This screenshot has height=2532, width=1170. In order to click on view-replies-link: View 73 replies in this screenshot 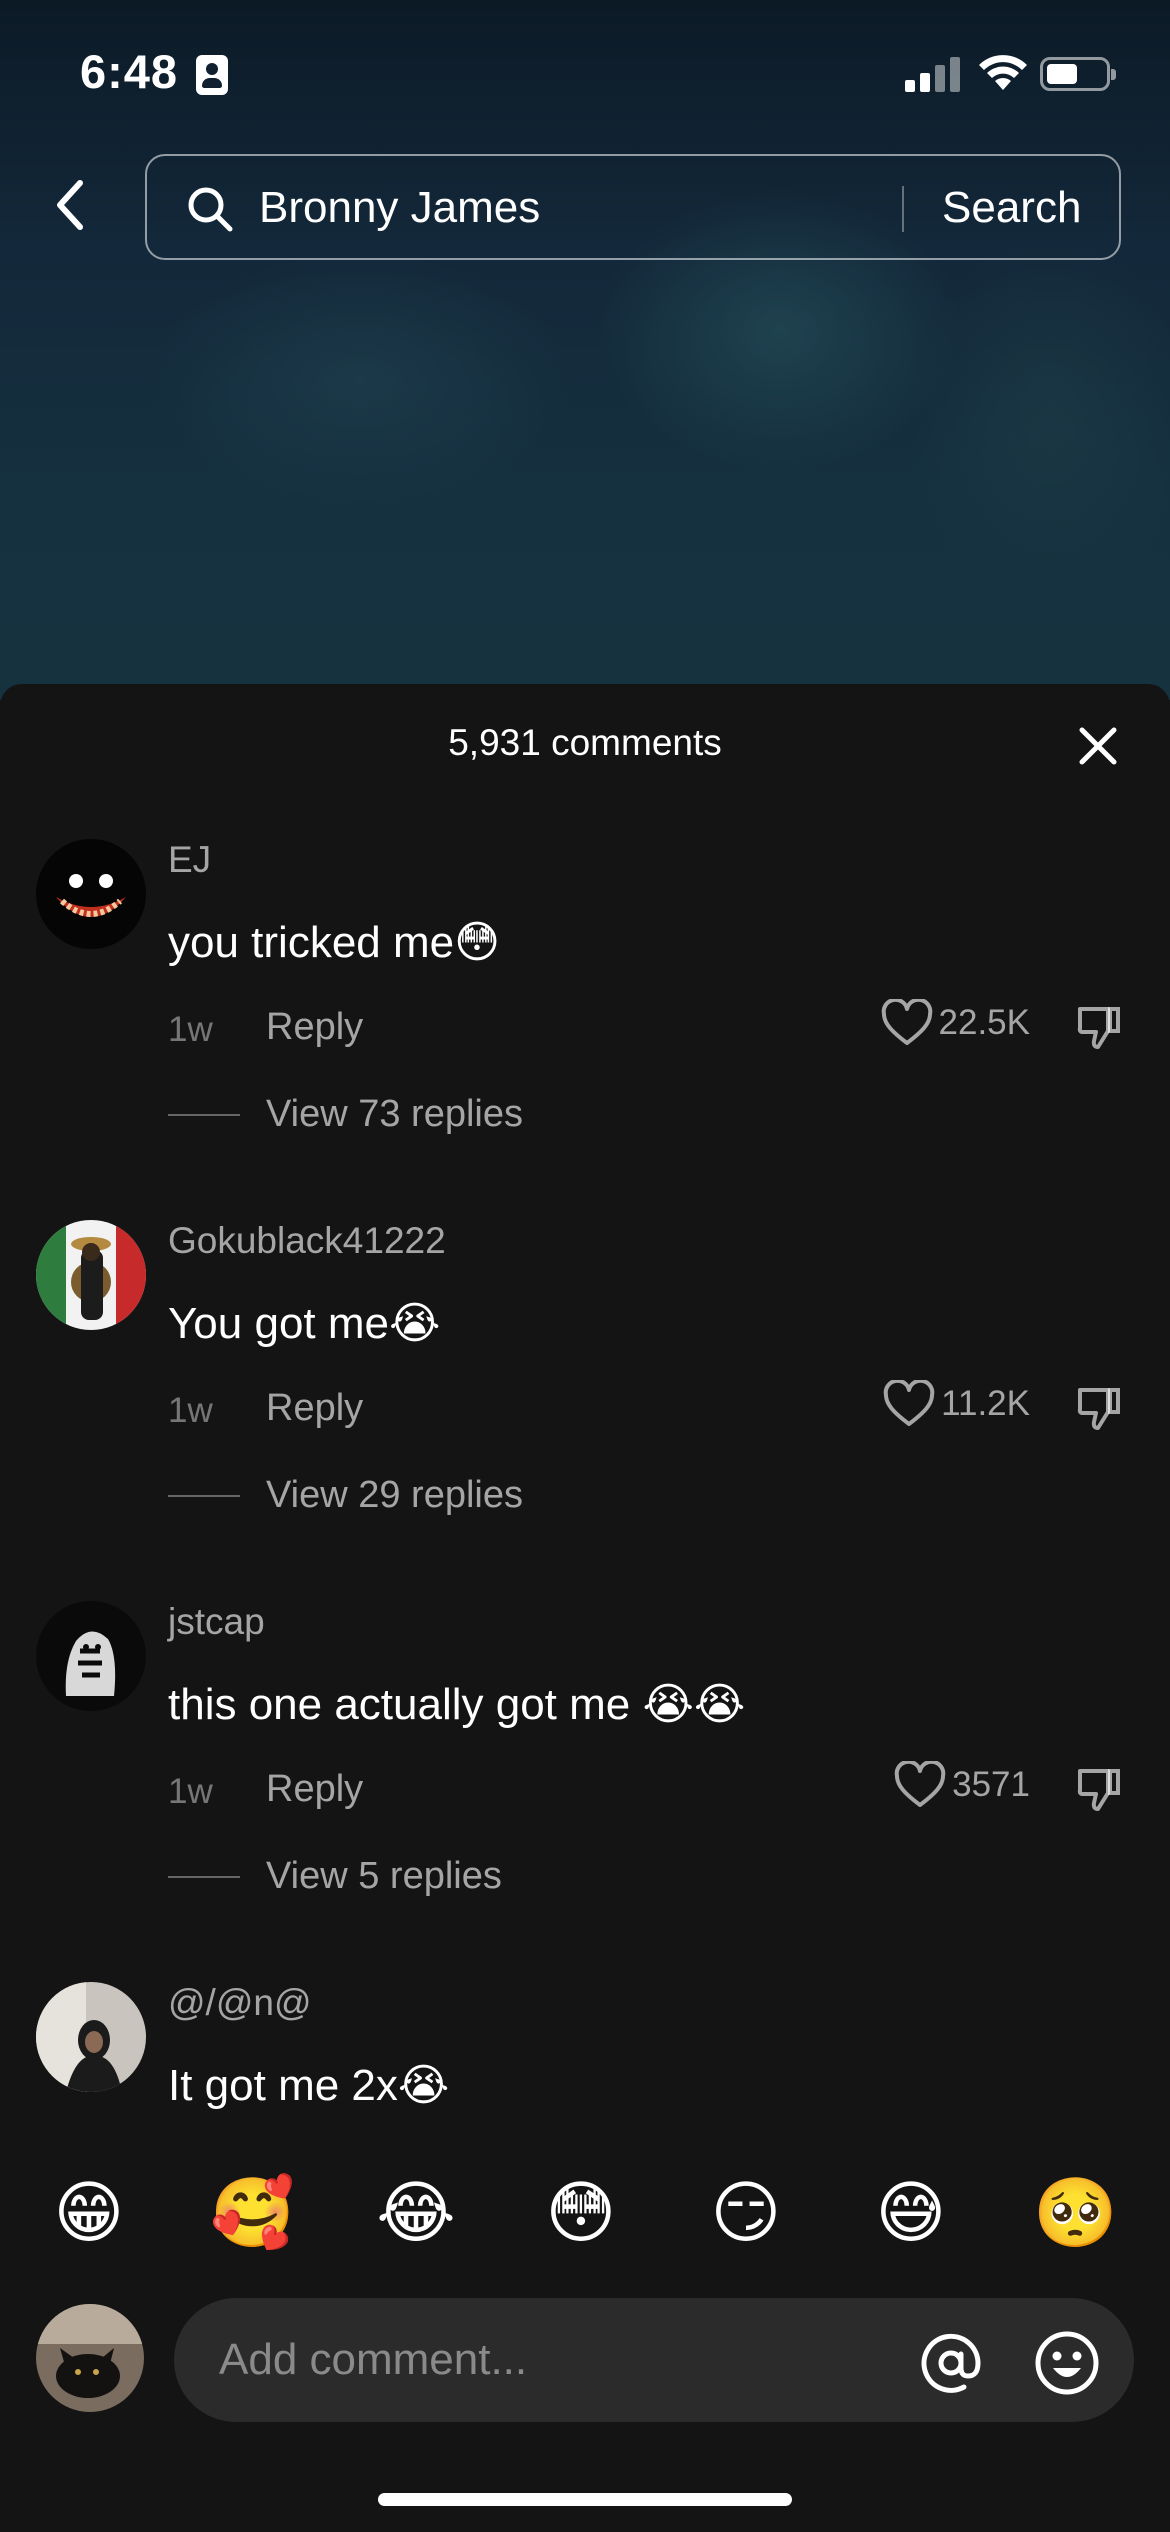, I will do `click(345, 1114)`.